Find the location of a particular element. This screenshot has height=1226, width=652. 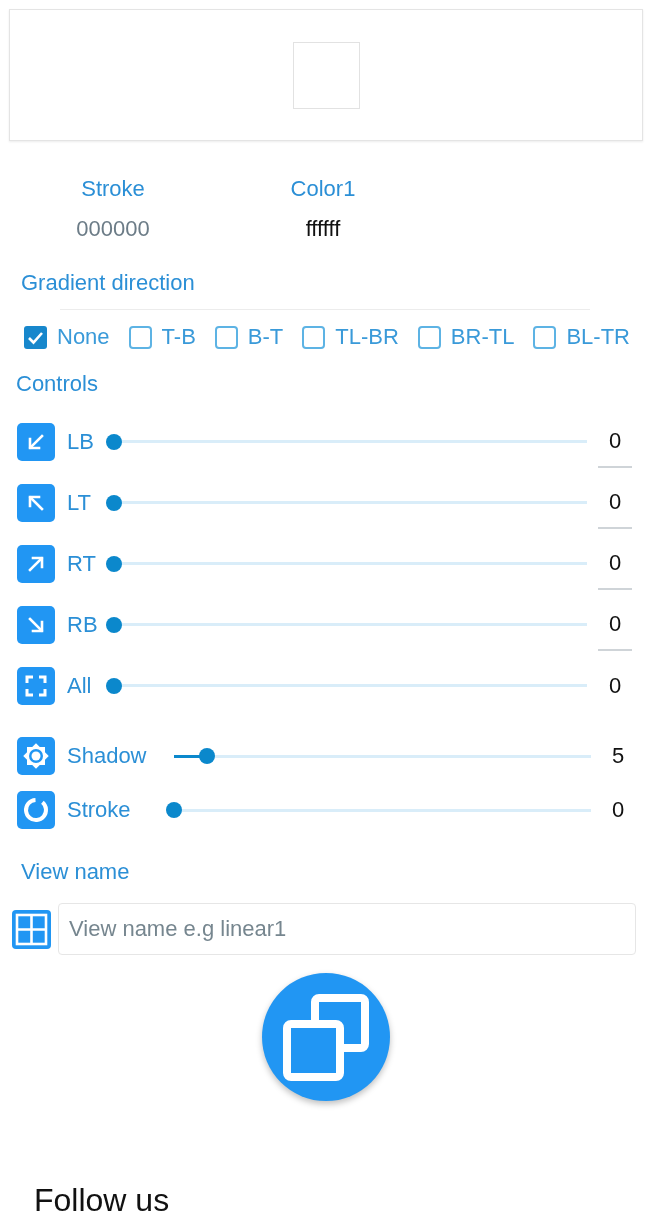

slider-label: LB is located at coordinates (81, 441).